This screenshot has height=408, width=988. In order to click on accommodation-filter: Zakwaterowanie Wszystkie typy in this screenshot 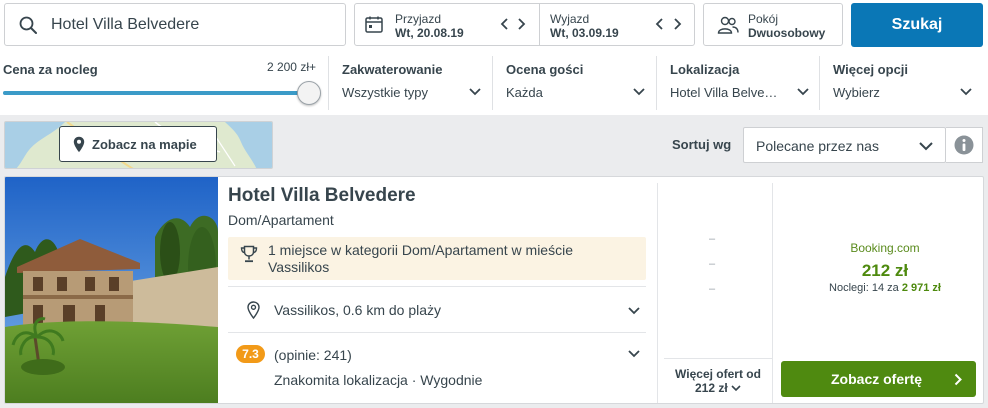, I will do `click(410, 83)`.